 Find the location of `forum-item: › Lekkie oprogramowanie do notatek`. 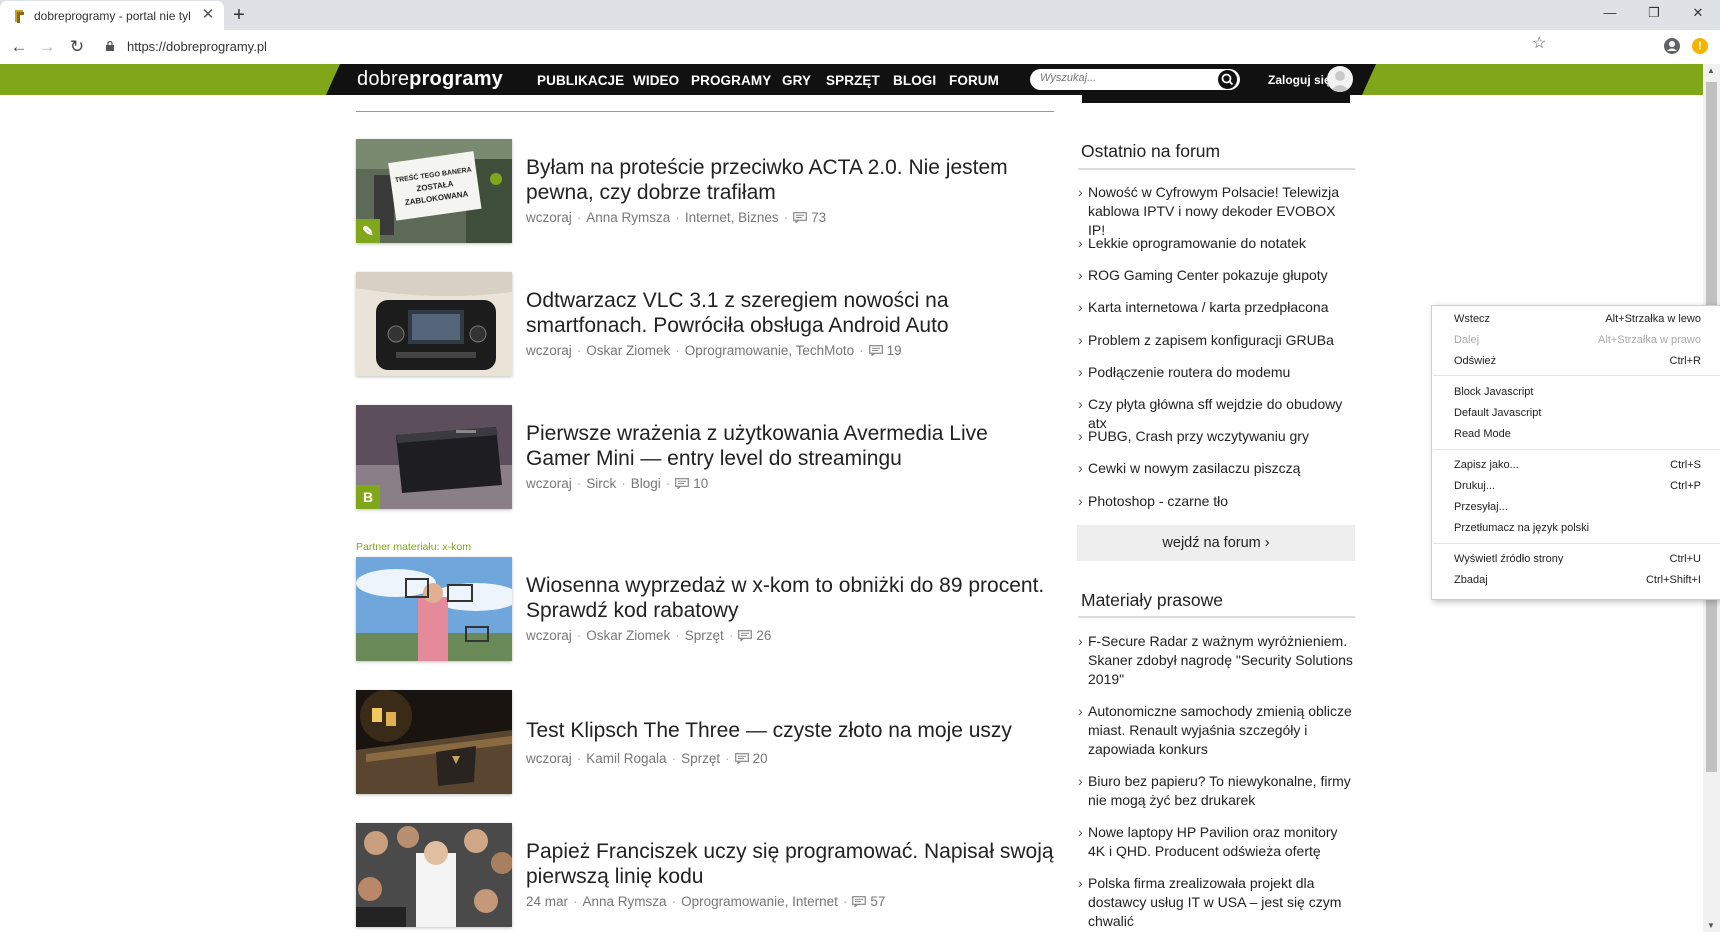

forum-item: › Lekkie oprogramowanie do notatek is located at coordinates (1217, 243).